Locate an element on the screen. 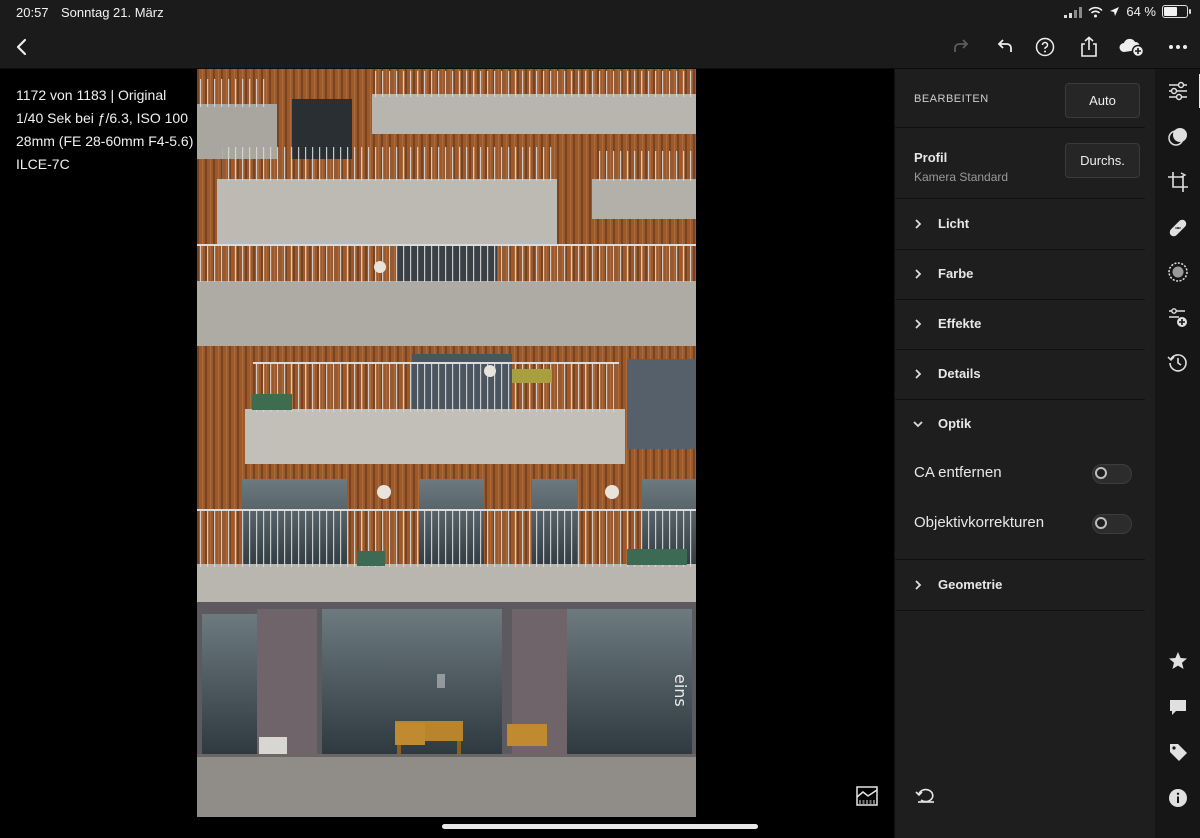 Image resolution: width=1200 pixels, height=838 pixels. versions-icon is located at coordinates (1178, 317).